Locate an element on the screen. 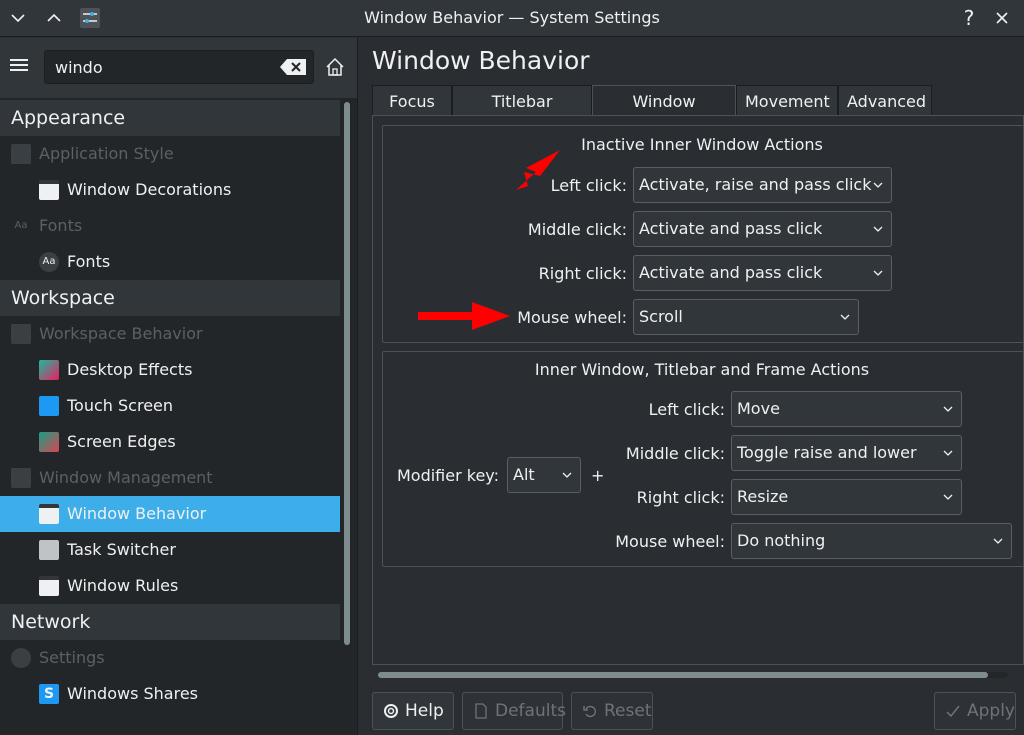 This screenshot has width=1024, height=735. left-click-label: Left click: is located at coordinates (686, 409).